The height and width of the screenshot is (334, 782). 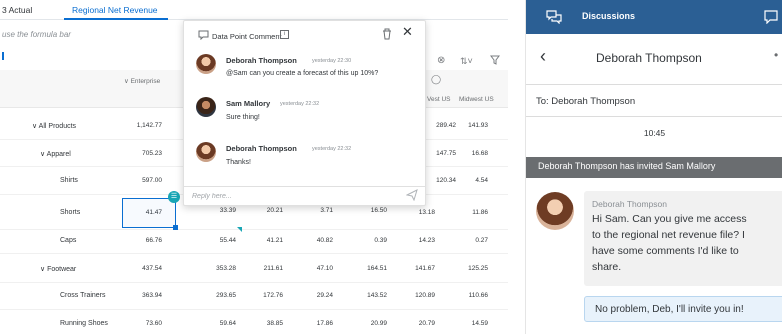 I want to click on comment-author: Deborah Thompson, so click(x=261, y=60).